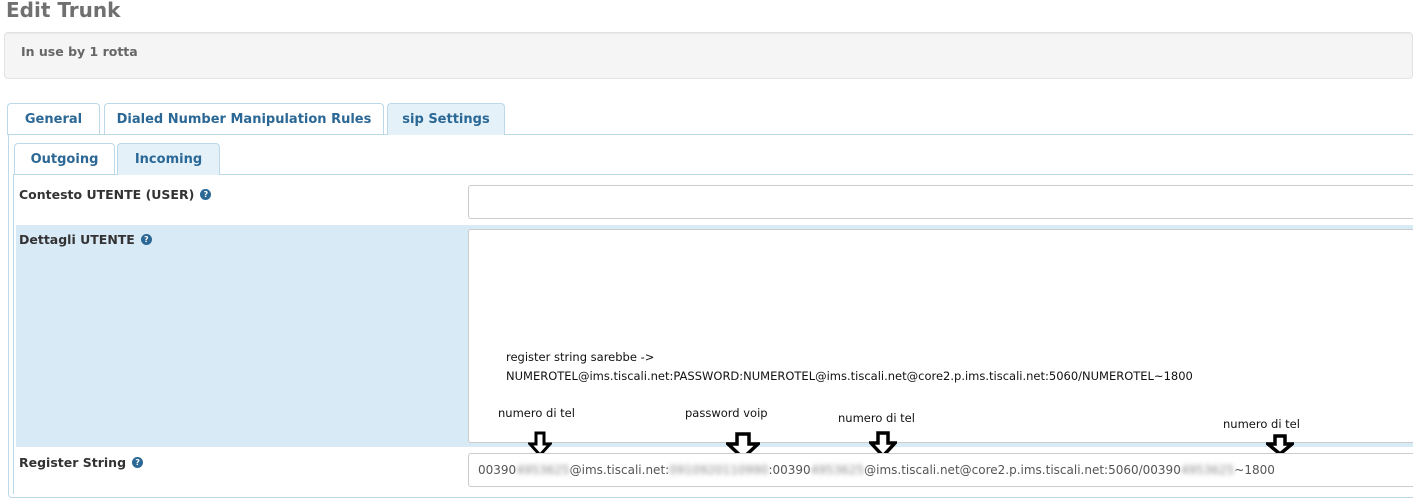 Image resolution: width=1413 pixels, height=504 pixels. I want to click on annotation-line-1: register string sarebbe ->, so click(580, 357).